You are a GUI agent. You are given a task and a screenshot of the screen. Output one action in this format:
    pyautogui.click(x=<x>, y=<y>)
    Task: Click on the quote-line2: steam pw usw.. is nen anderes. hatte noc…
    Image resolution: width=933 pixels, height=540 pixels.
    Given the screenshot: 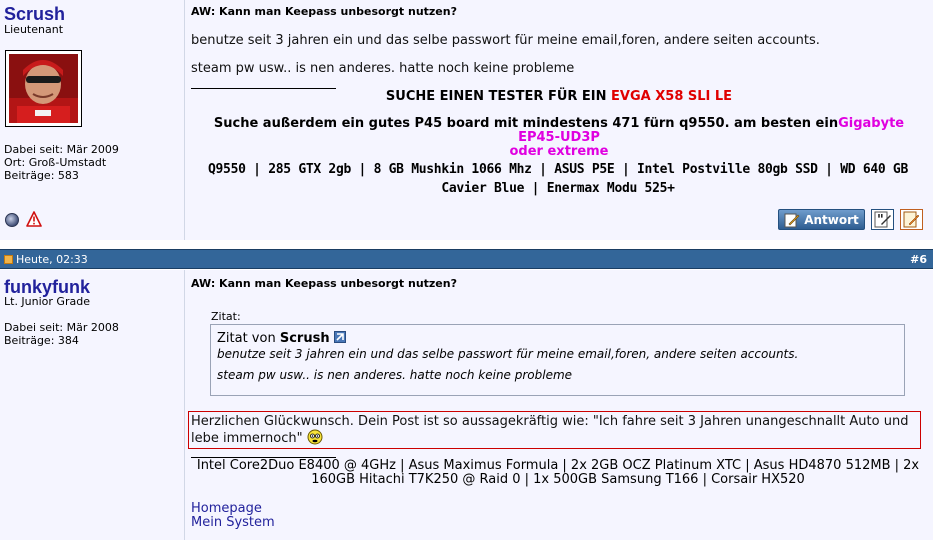 What is the action you would take?
    pyautogui.click(x=395, y=375)
    